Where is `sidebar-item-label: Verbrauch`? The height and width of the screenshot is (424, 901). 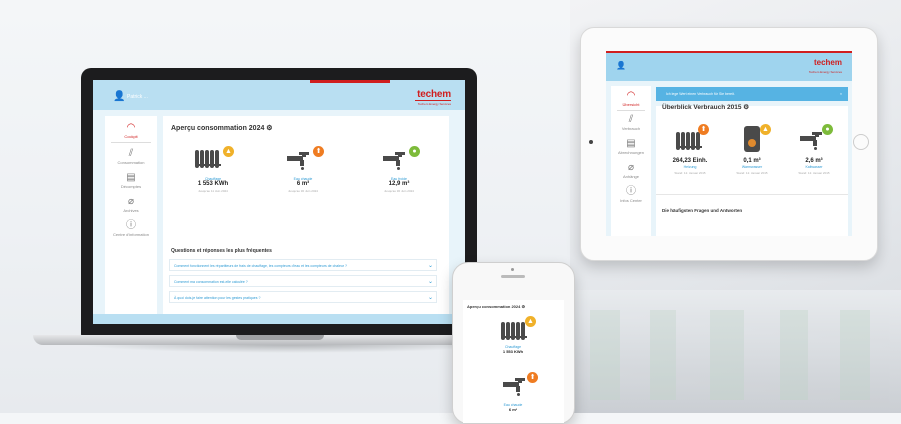
sidebar-item-label: Verbrauch is located at coordinates (631, 128).